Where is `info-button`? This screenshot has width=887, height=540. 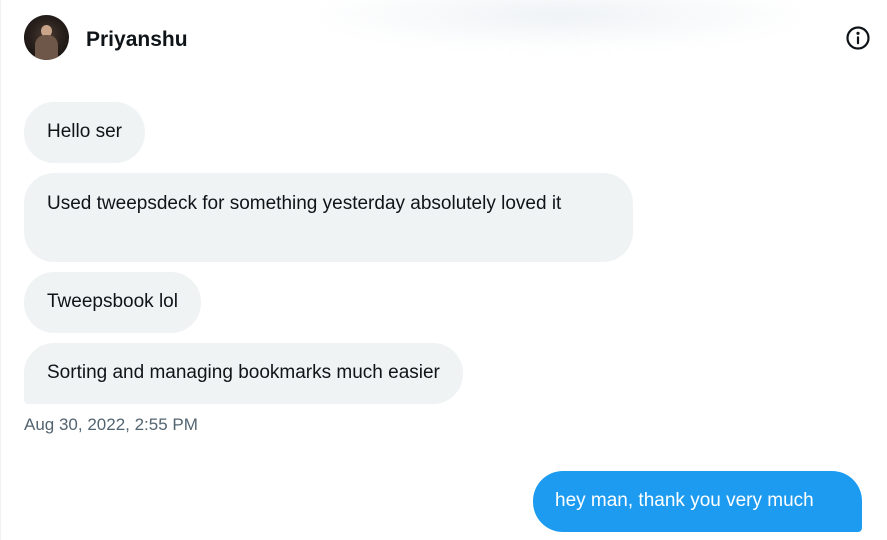
info-button is located at coordinates (858, 38).